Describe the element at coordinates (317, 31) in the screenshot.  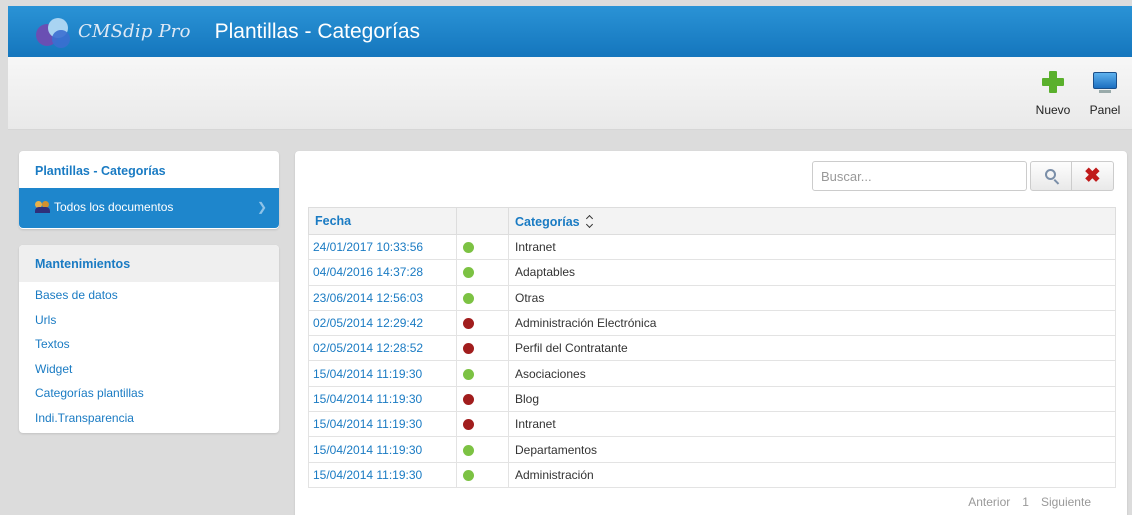
I see `page-title: Plantillas - Categorías` at that location.